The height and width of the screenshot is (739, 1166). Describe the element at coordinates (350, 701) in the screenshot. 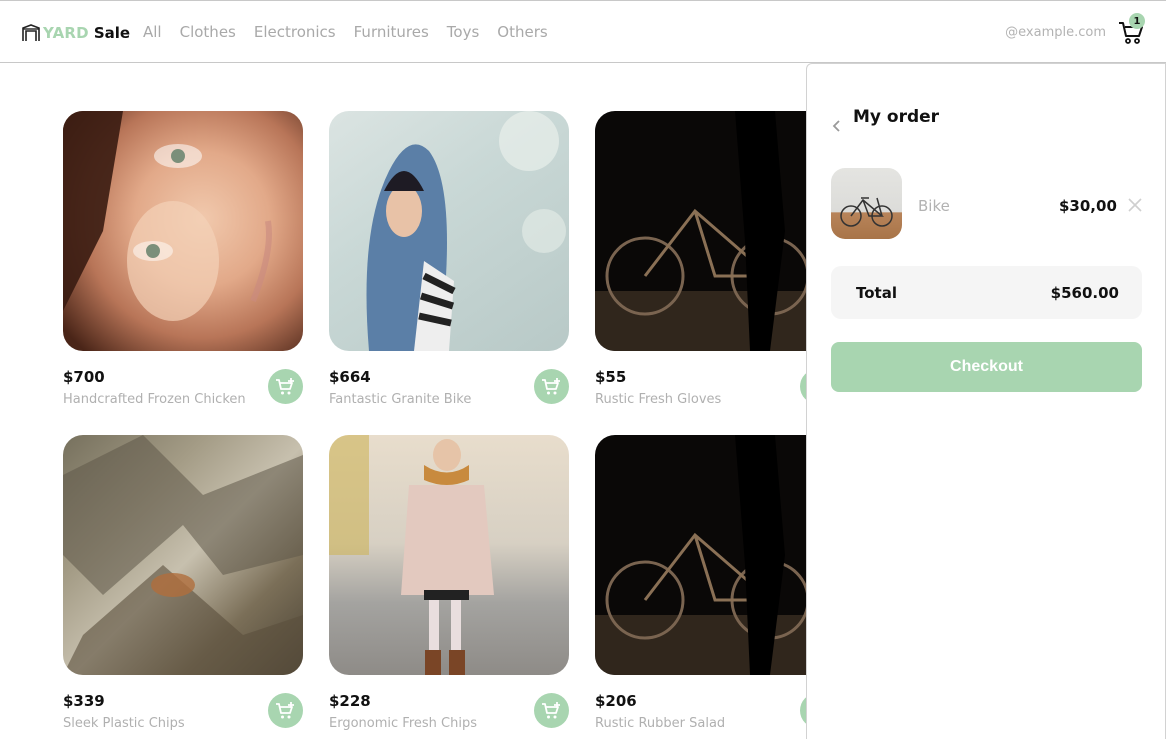

I see `product-price: $228` at that location.